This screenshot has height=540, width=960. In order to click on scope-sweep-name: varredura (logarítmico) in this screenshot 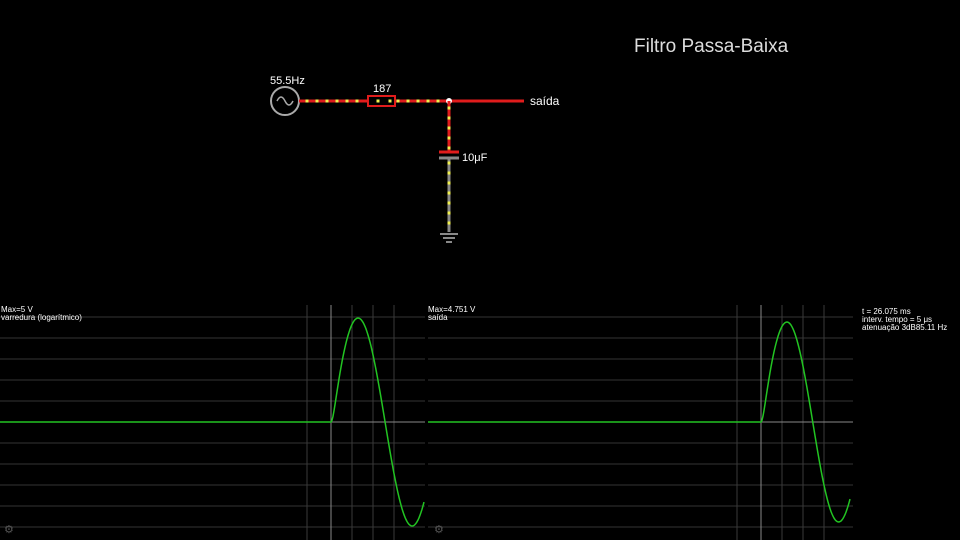, I will do `click(41, 317)`.